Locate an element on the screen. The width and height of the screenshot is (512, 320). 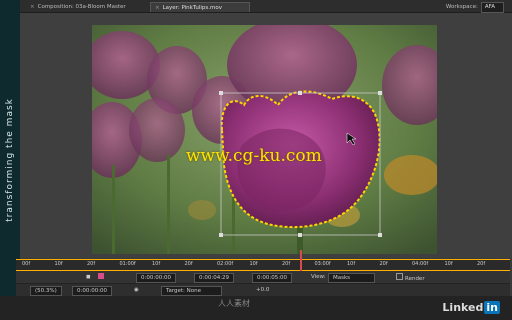
tab-layer: × Layer: PinkTulips.mov is located at coordinates (200, 7).